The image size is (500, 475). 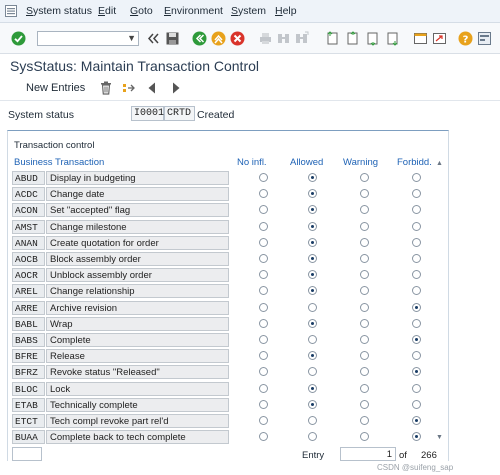 What do you see at coordinates (237, 38) in the screenshot?
I see `cancel-icon` at bounding box center [237, 38].